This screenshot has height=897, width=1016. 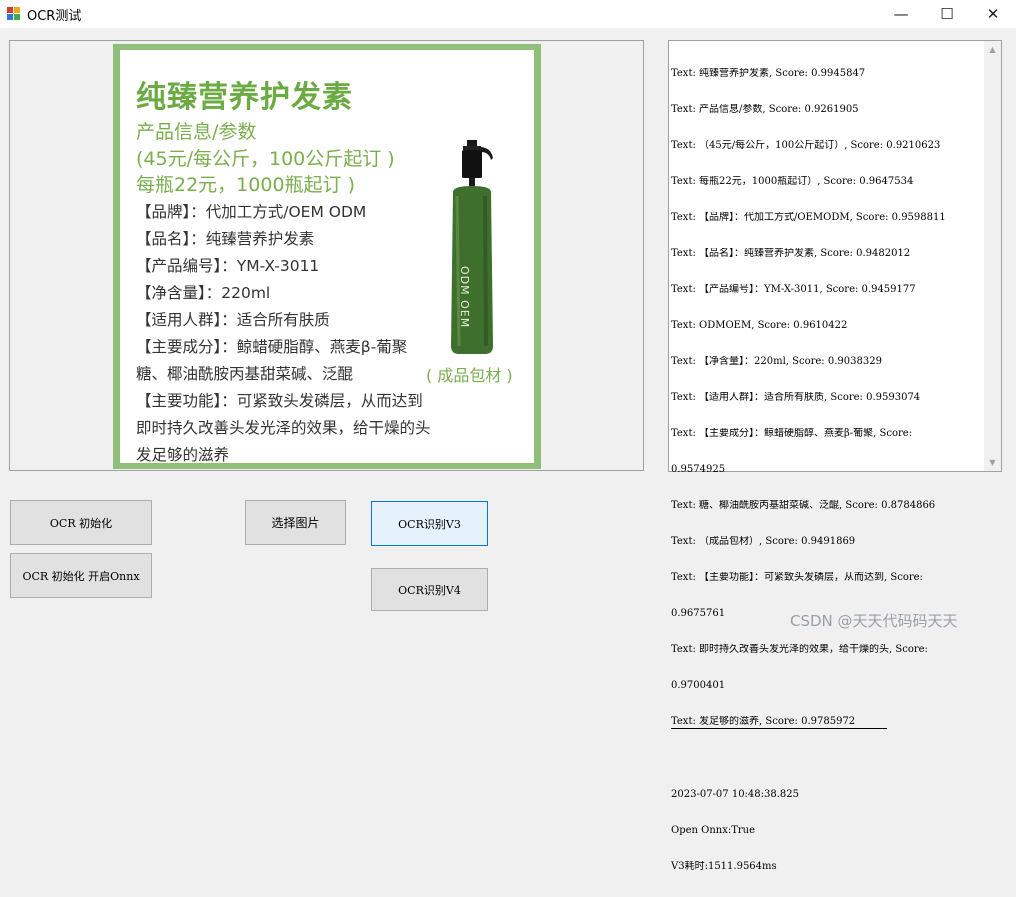 What do you see at coordinates (763, 541) in the screenshot?
I see `result-line: Text: （成品包材）, Score: 0.9491869` at bounding box center [763, 541].